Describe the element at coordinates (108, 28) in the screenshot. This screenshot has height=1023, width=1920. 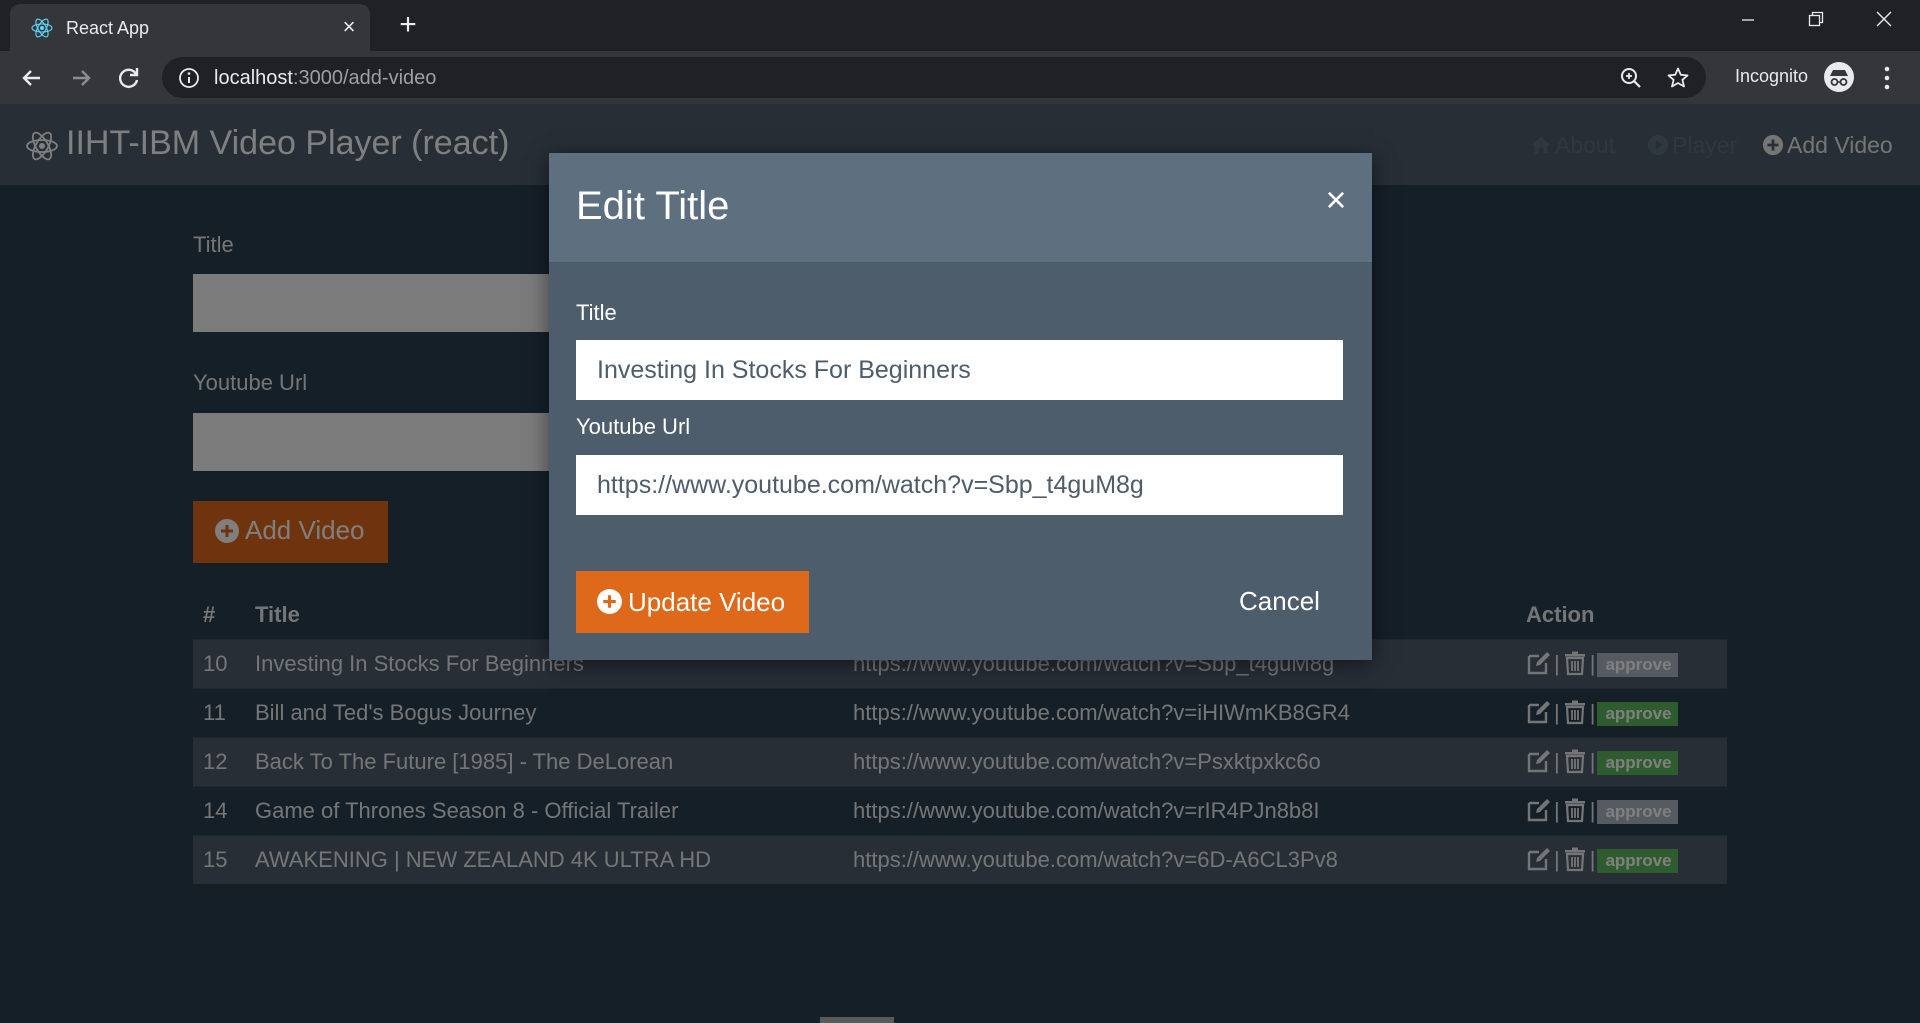
I see `tab-title: React App` at that location.